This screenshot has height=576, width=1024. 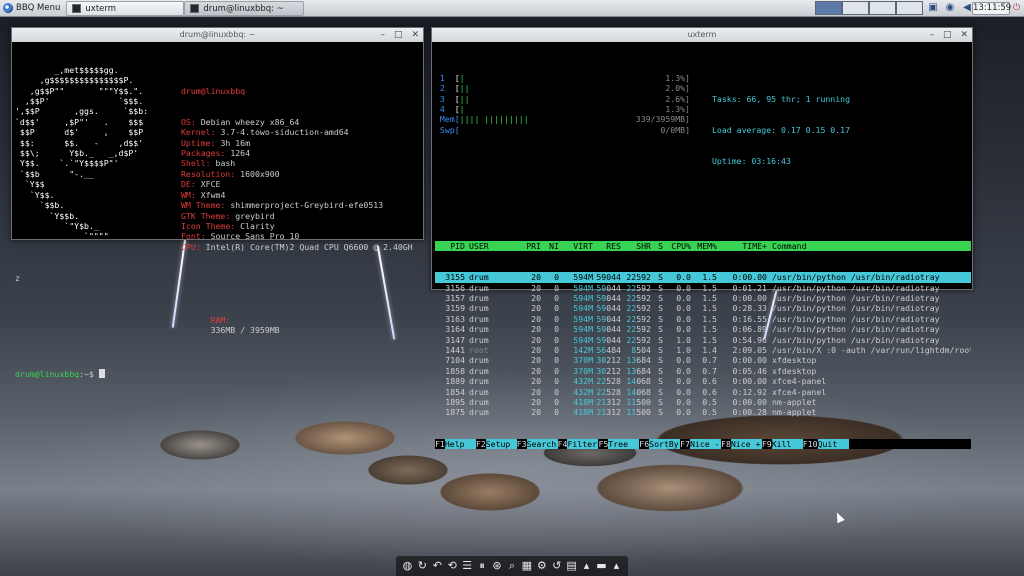 What do you see at coordinates (660, 444) in the screenshot?
I see `fkey-sortby: F6 SortBy` at bounding box center [660, 444].